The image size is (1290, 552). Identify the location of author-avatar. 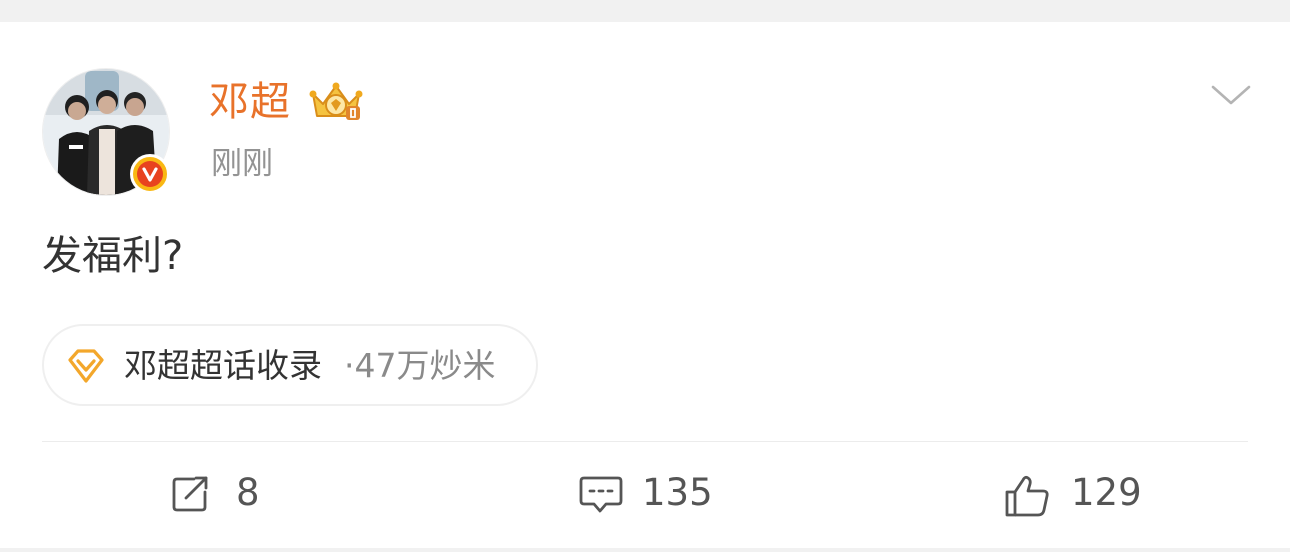
(106, 132).